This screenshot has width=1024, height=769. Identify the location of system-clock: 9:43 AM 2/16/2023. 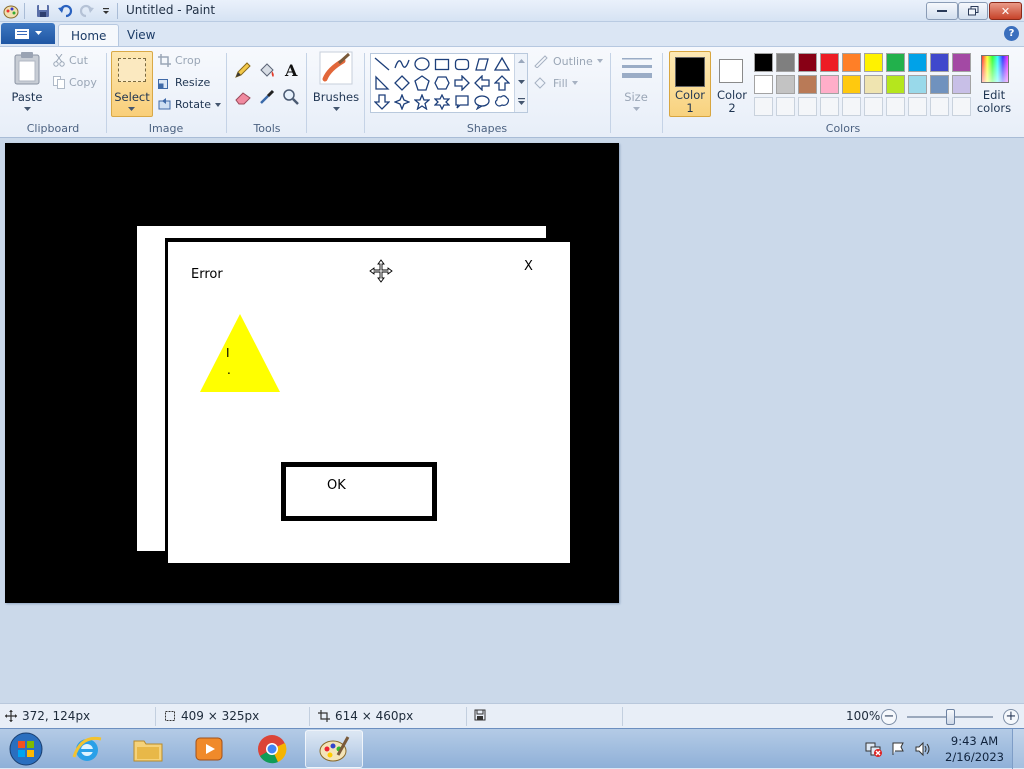
(974, 749).